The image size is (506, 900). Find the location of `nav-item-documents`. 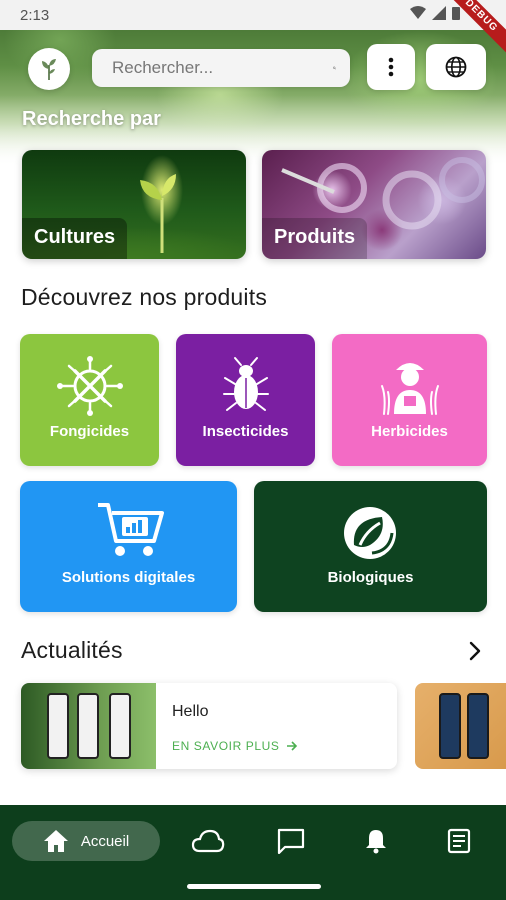

nav-item-documents is located at coordinates (459, 841).